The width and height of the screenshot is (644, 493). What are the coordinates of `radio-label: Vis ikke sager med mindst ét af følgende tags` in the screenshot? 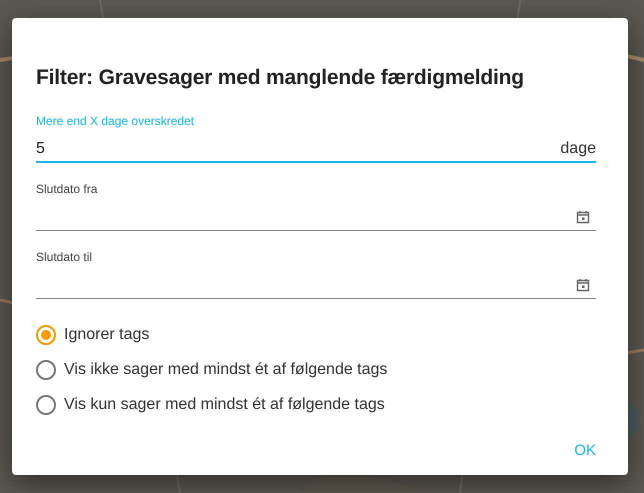 It's located at (226, 369).